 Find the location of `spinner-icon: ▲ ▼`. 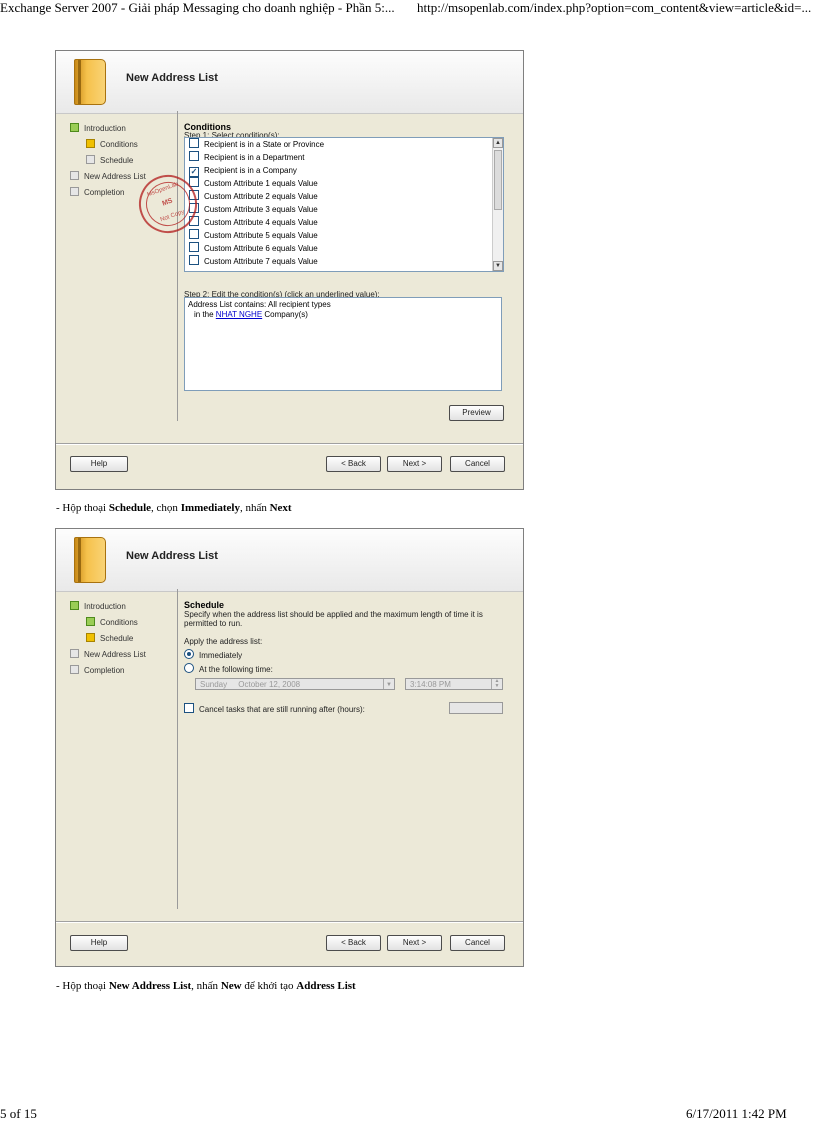

spinner-icon: ▲ ▼ is located at coordinates (496, 684).